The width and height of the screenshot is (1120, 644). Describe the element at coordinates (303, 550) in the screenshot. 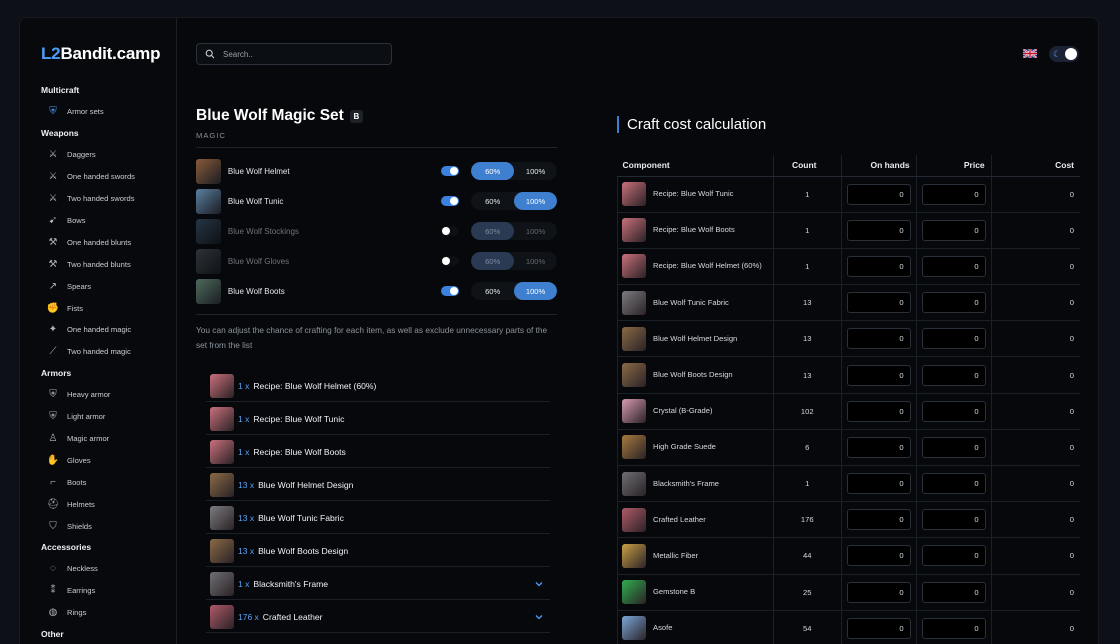

I see `material-name: Blue Wolf Boots Design` at that location.